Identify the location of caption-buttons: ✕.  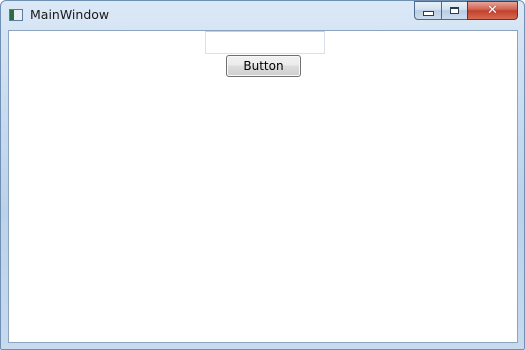
(466, 11).